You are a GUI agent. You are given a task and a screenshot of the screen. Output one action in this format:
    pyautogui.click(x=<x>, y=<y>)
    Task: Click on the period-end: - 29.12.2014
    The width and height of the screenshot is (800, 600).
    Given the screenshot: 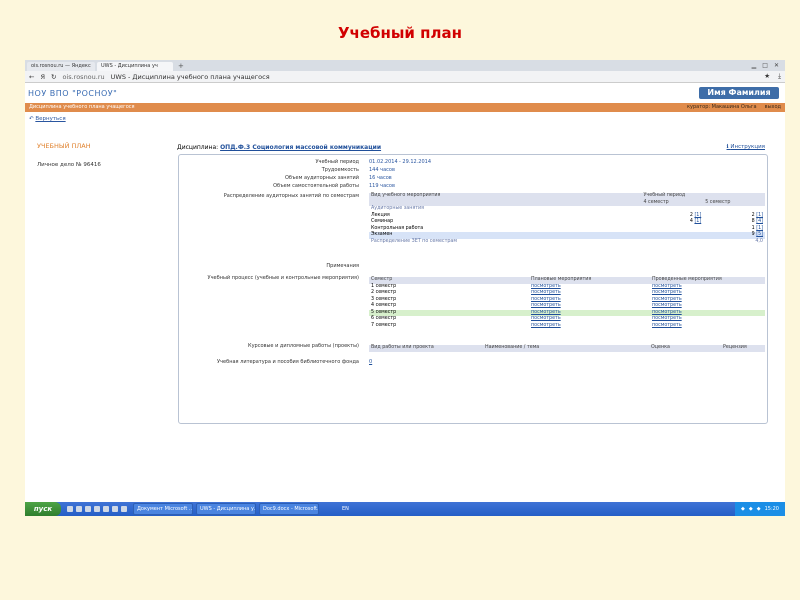 What is the action you would take?
    pyautogui.click(x=415, y=162)
    